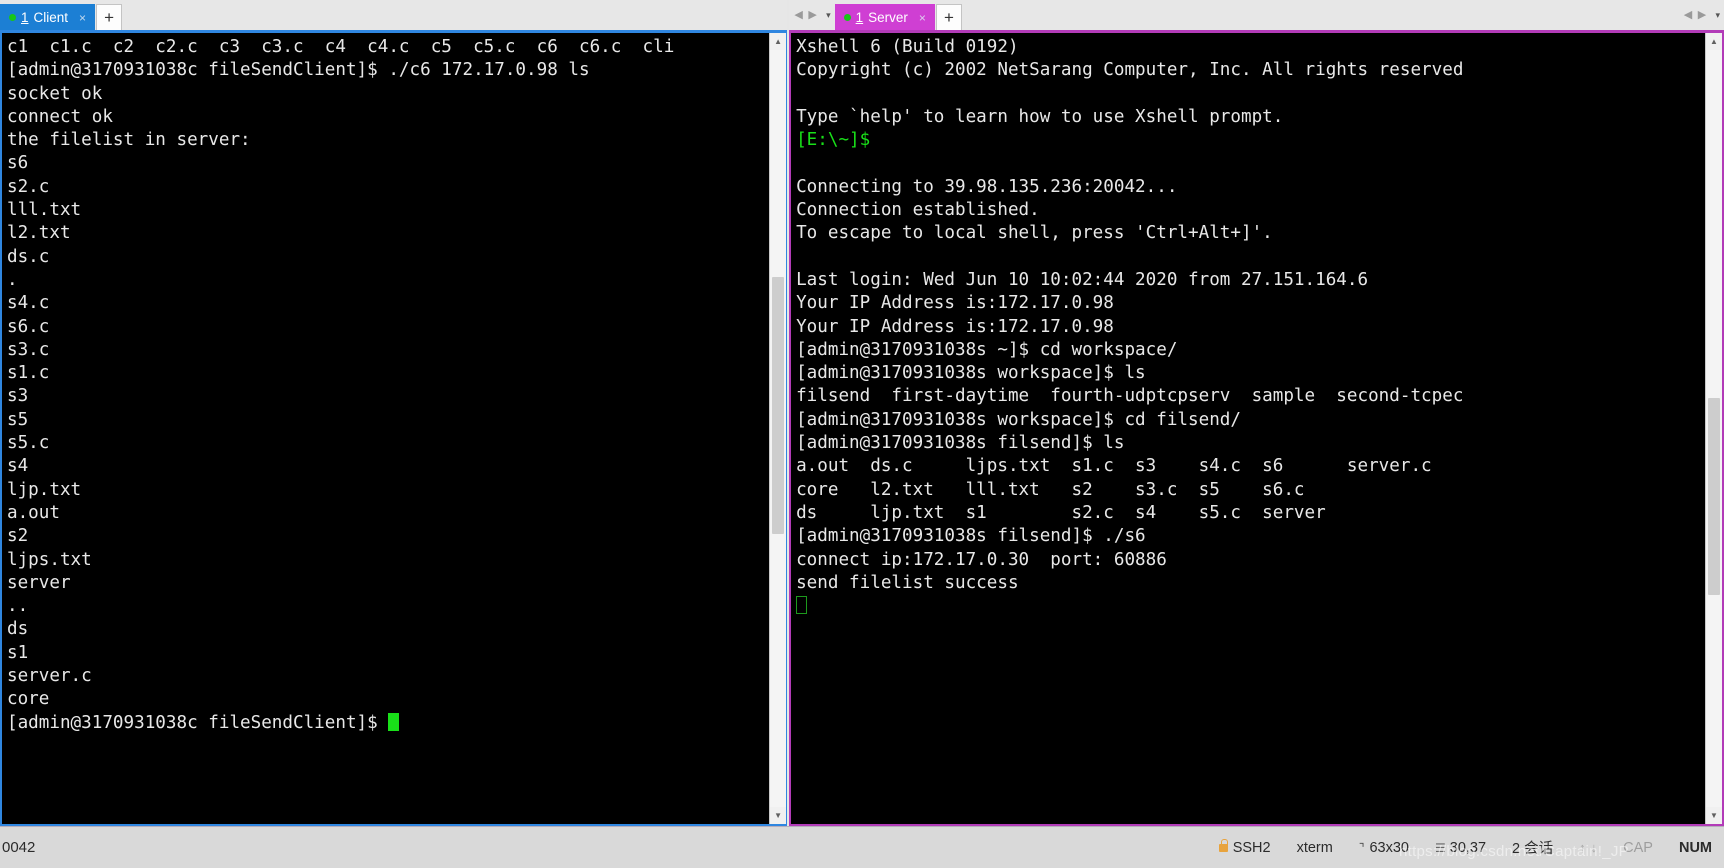 The height and width of the screenshot is (868, 1724). I want to click on server-scroll-track, so click(1714, 428).